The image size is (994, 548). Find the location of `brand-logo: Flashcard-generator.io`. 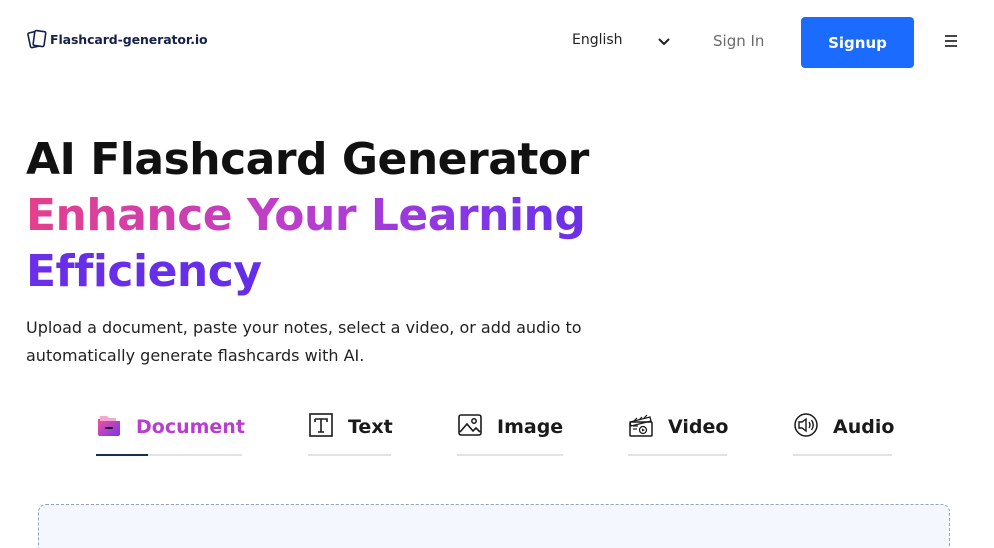

brand-logo: Flashcard-generator.io is located at coordinates (117, 39).